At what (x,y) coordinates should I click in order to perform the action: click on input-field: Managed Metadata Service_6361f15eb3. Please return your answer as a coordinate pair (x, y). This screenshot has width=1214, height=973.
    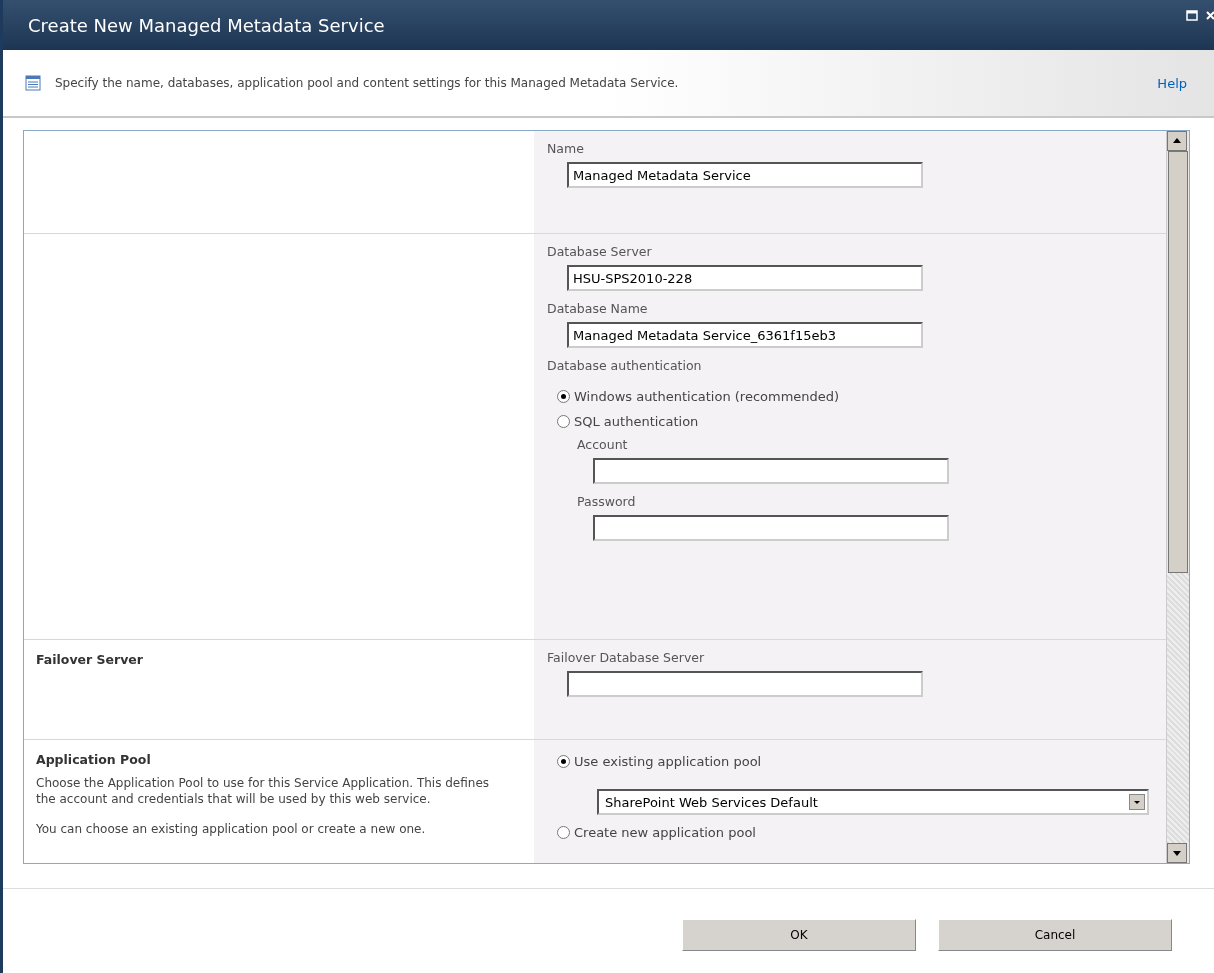
    Looking at the image, I should click on (745, 335).